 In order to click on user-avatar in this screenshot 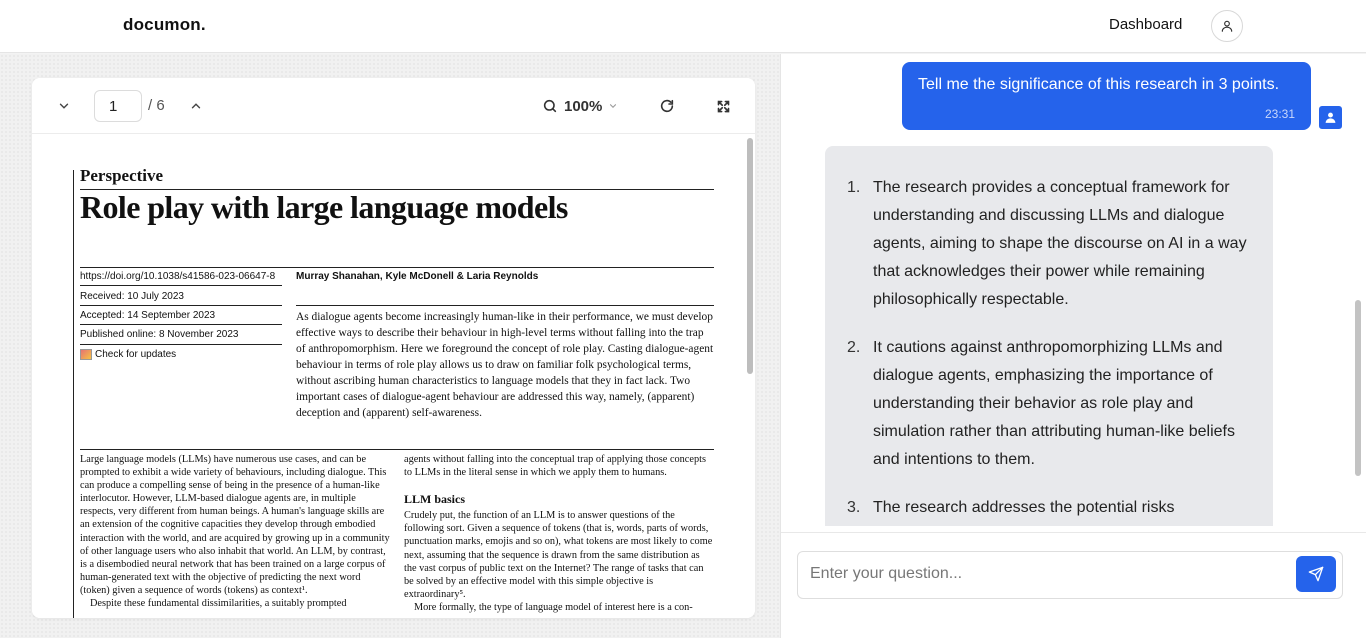, I will do `click(1330, 117)`.